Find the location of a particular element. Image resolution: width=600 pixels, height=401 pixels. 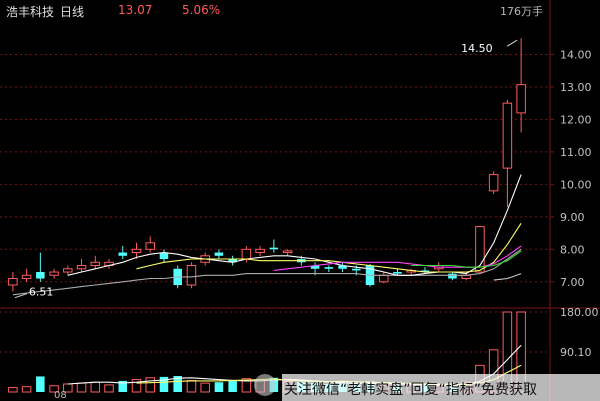

high-price-label: 14.50 is located at coordinates (477, 48).